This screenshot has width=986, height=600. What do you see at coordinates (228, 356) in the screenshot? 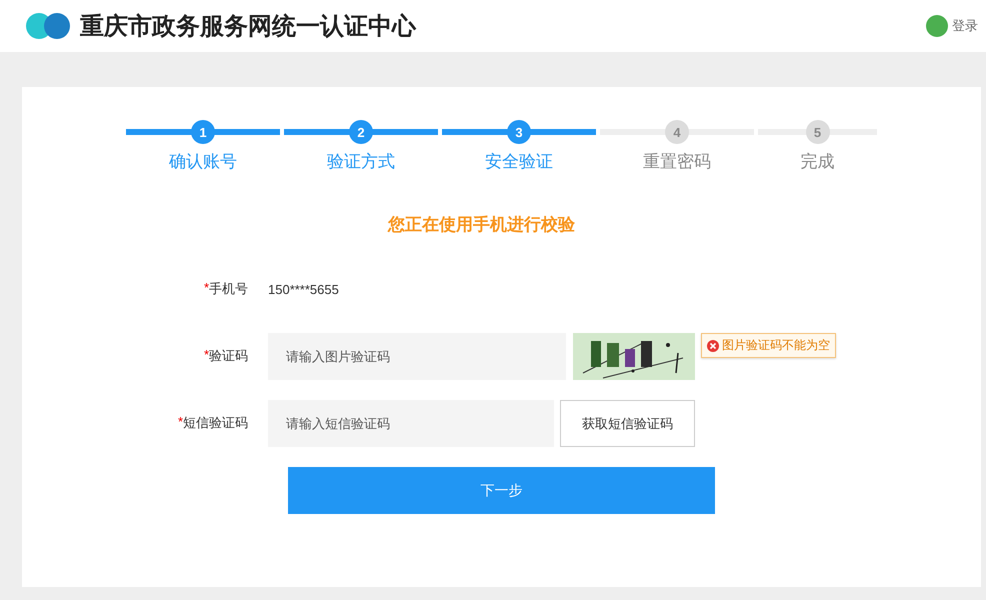
I see `field-label: 验证码` at bounding box center [228, 356].